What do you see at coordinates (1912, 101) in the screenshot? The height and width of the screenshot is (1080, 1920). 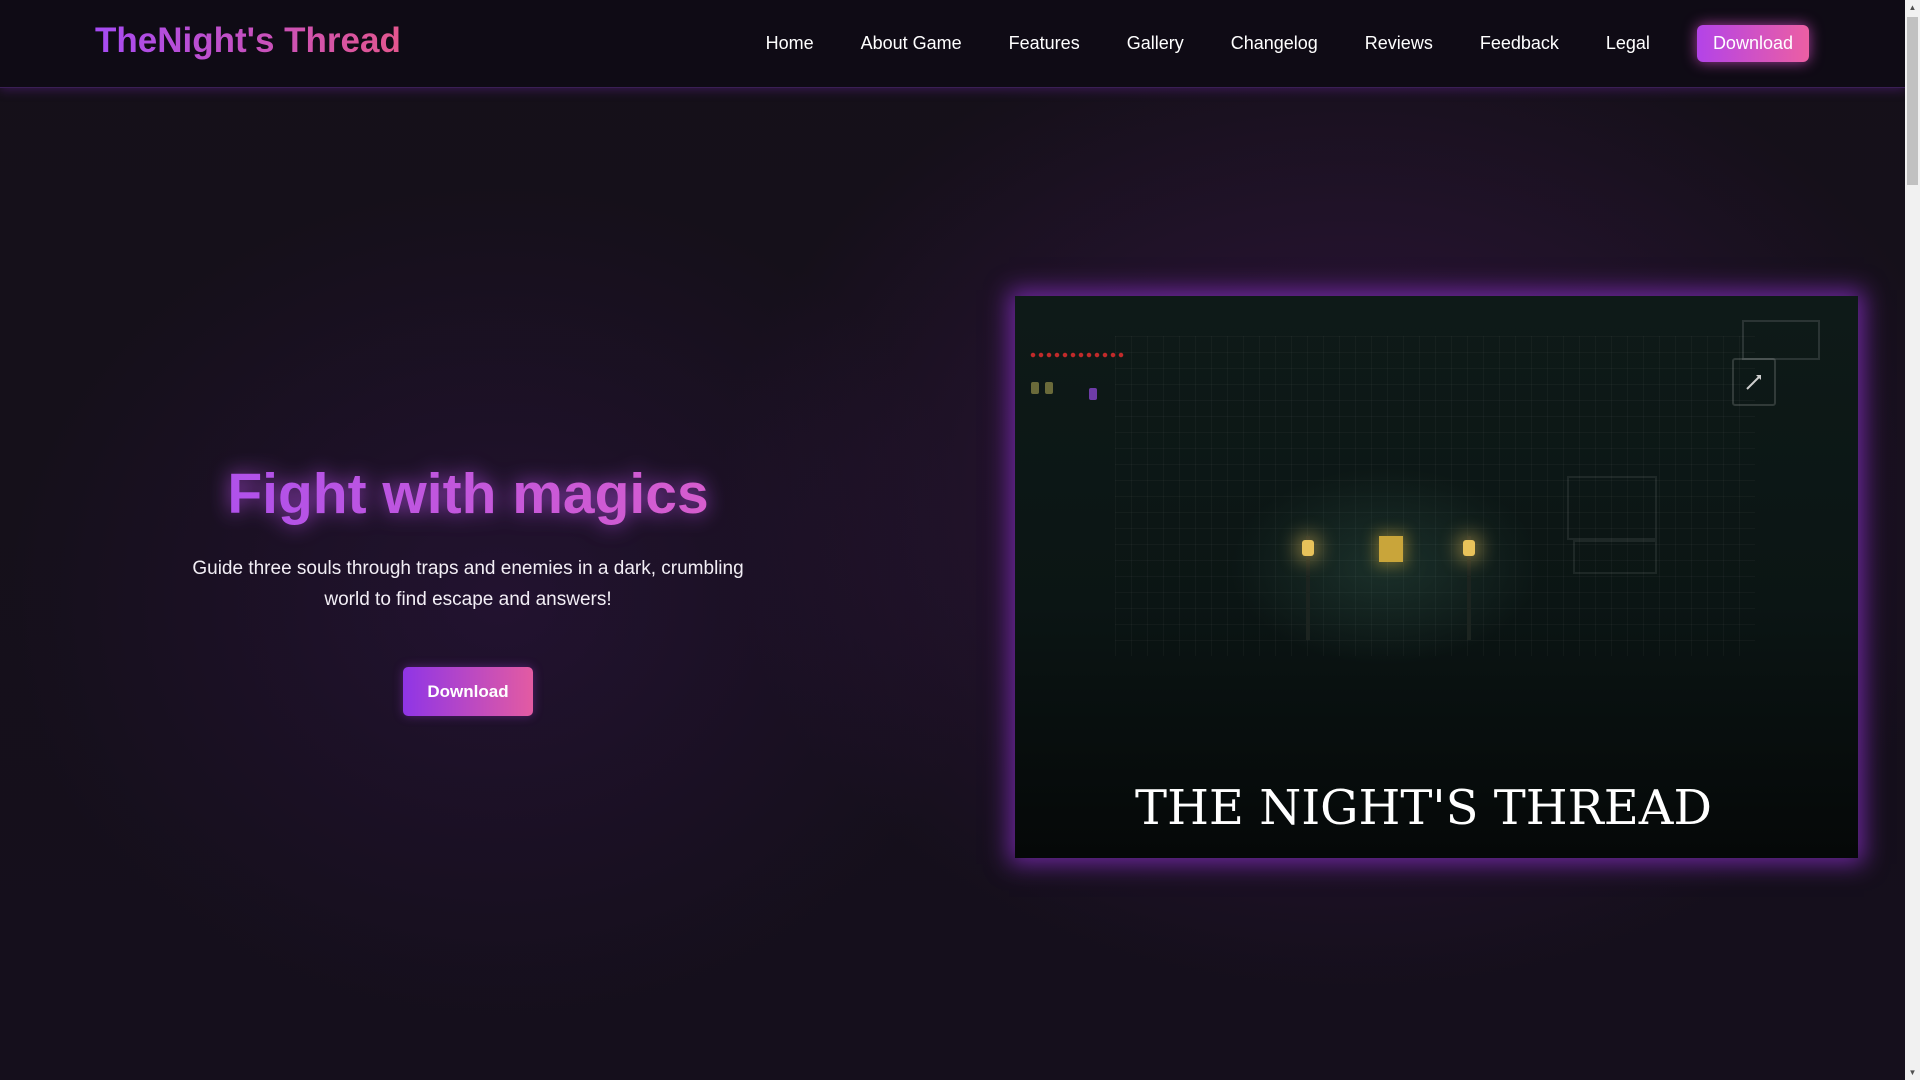 I see `scrollbar-thumb` at bounding box center [1912, 101].